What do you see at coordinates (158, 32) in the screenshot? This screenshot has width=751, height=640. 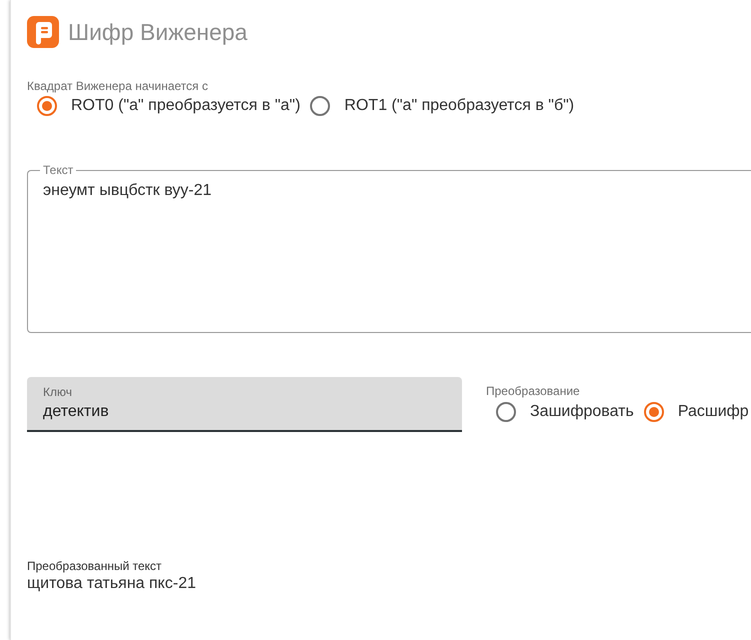 I see `app-title: Шифр Виженера` at bounding box center [158, 32].